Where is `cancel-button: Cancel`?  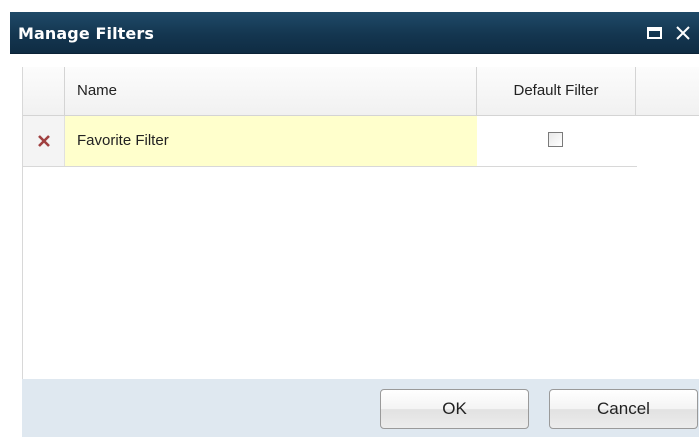 cancel-button: Cancel is located at coordinates (623, 409).